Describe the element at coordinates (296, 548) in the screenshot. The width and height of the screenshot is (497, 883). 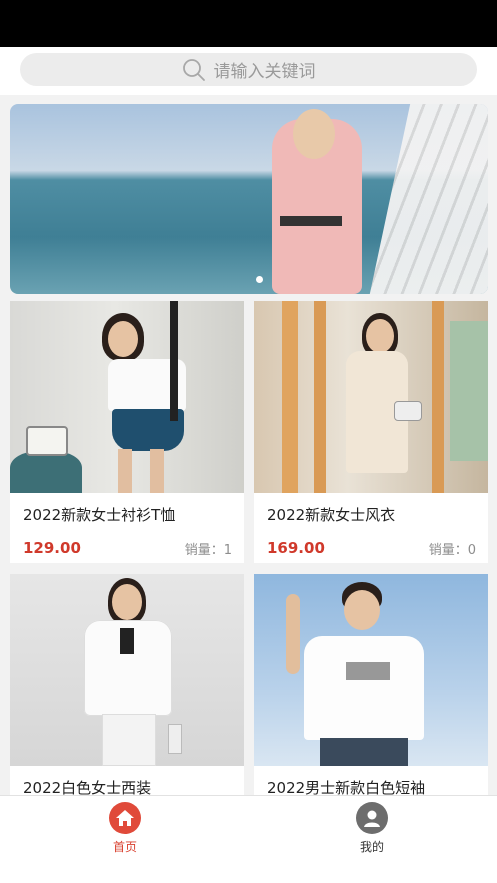
I see `product-price: 169.00` at that location.